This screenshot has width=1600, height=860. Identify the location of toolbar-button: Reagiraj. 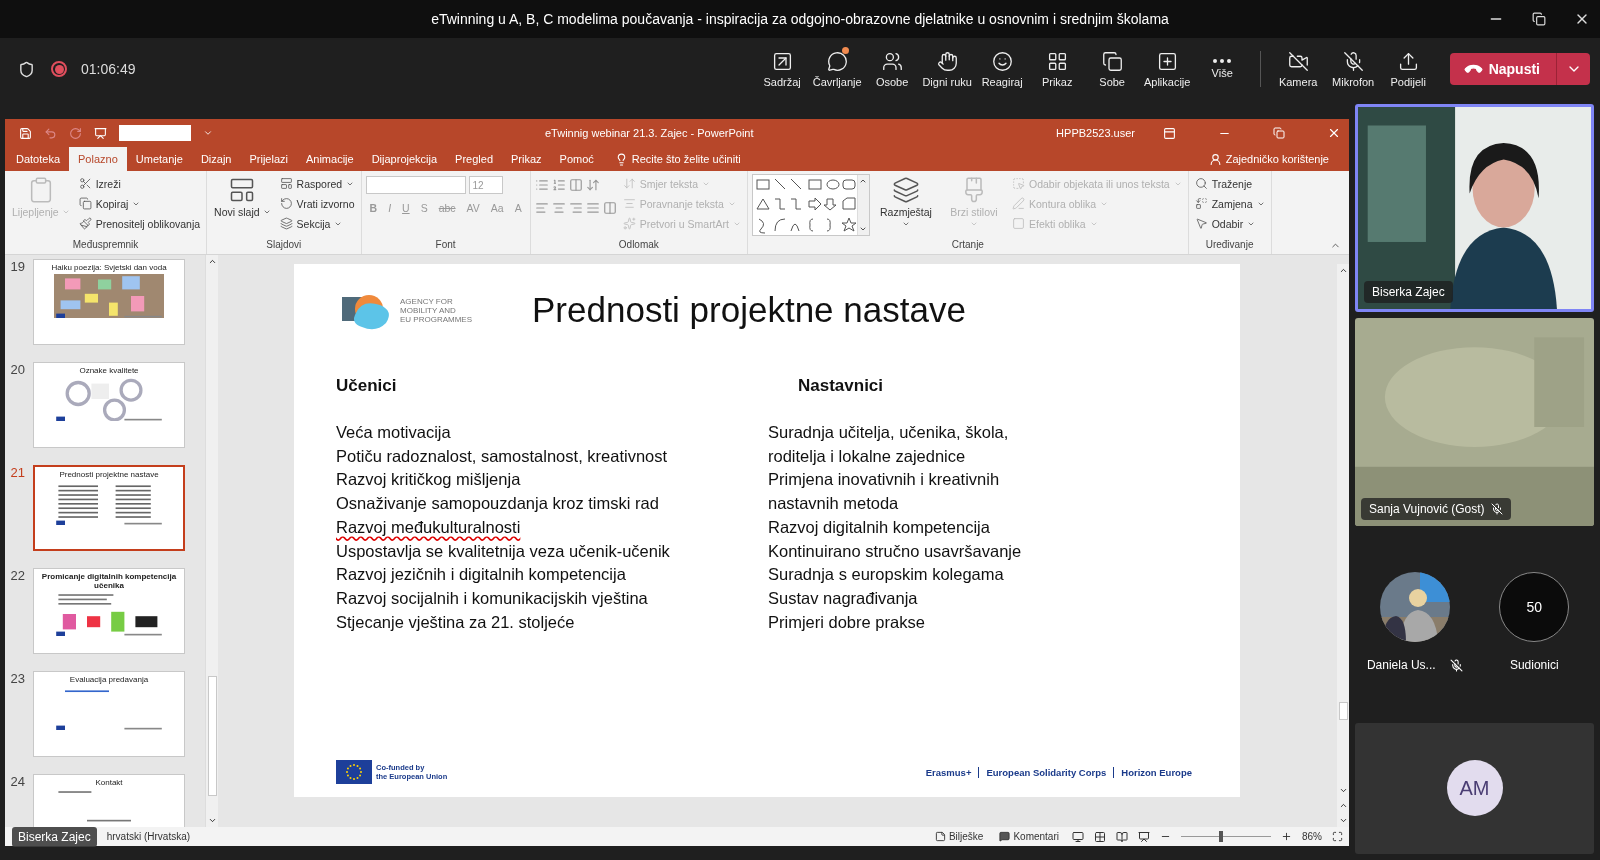
(1002, 69).